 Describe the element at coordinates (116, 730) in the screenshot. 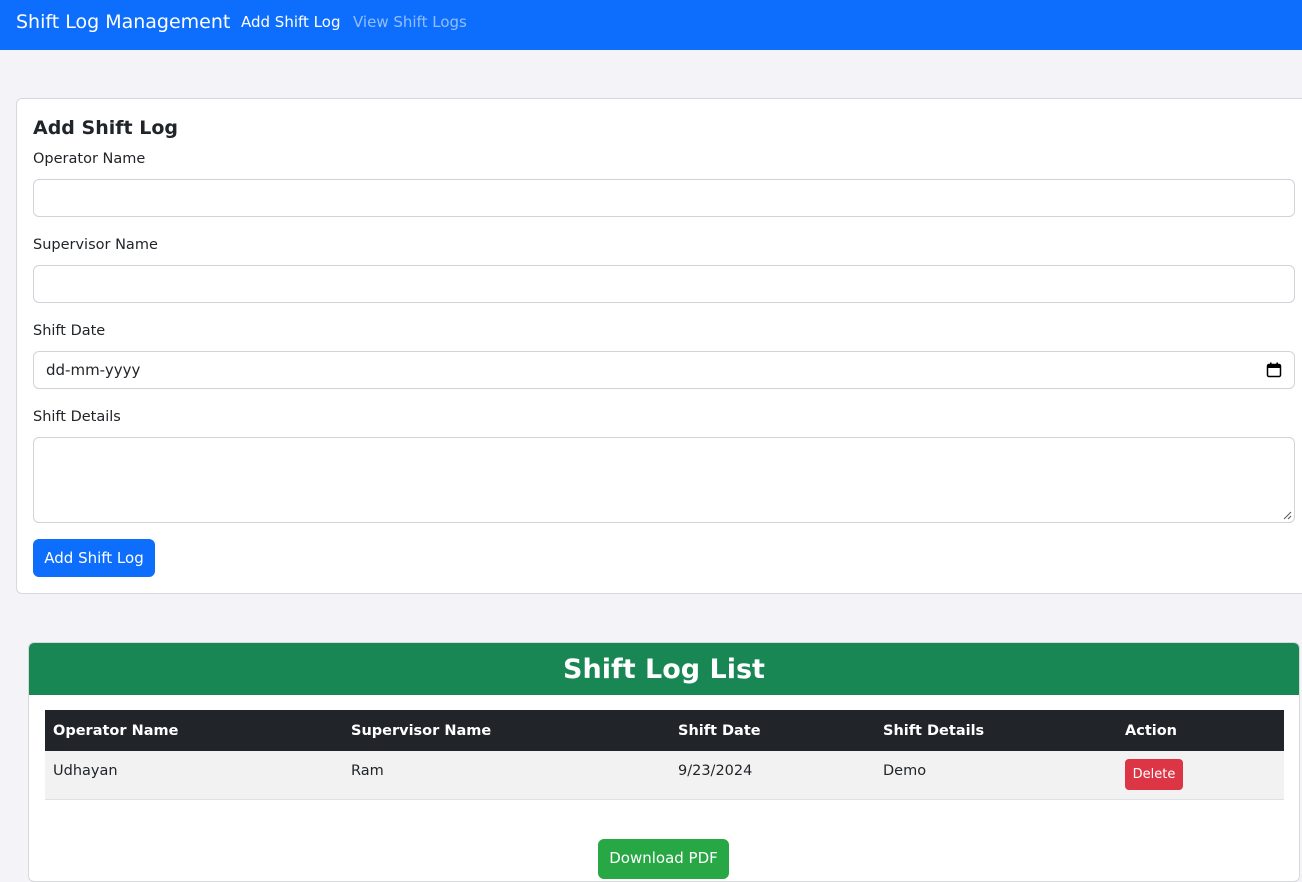

I see `column-header-operator: Operator Name` at that location.